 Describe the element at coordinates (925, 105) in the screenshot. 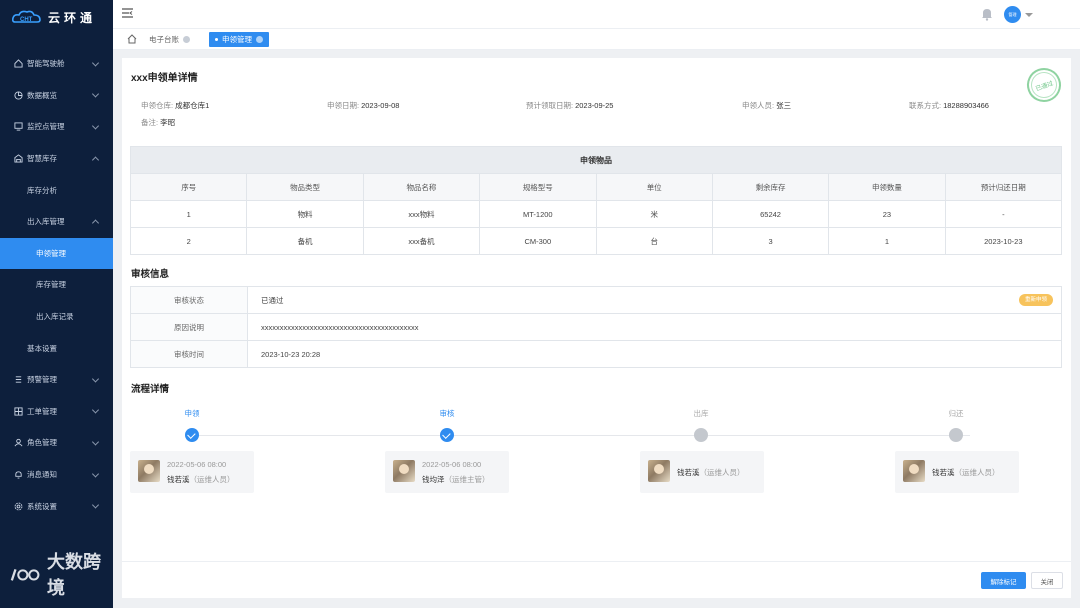

I see `field-label: 联系方式:` at that location.